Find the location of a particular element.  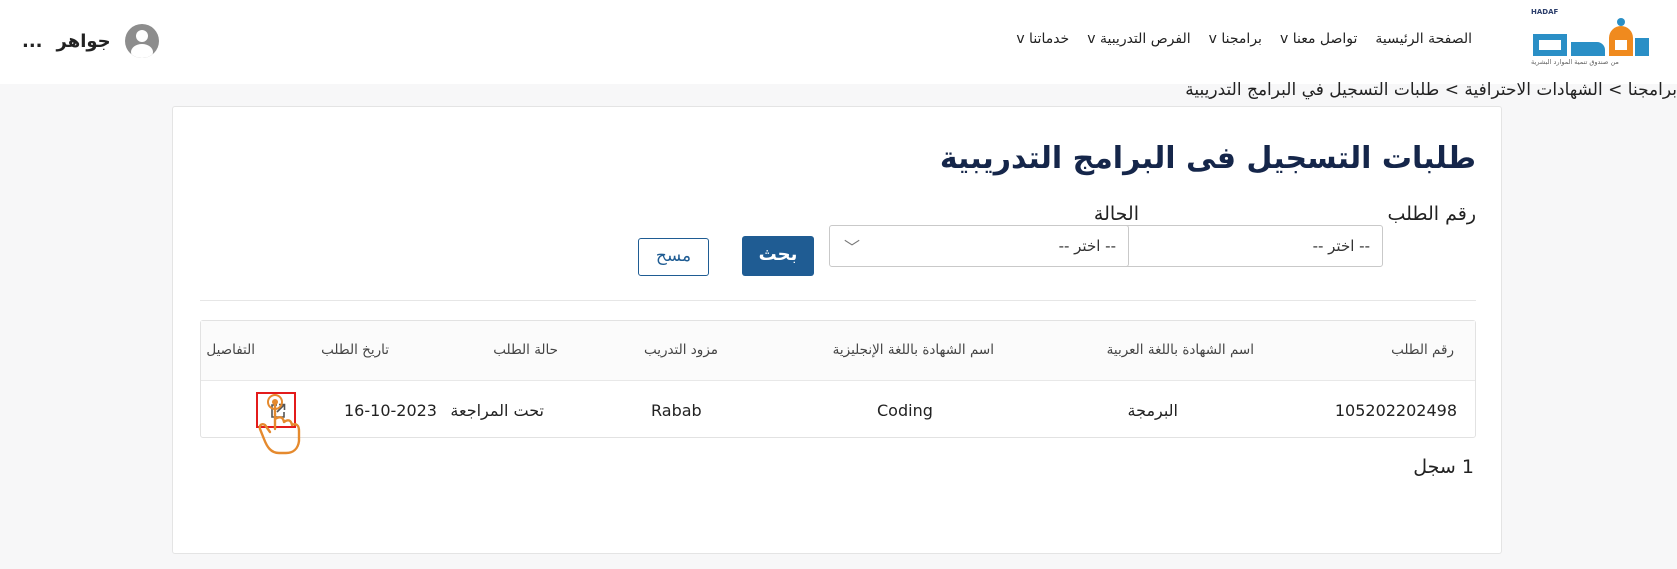

col-status: حالة الطلب is located at coordinates (525, 350).